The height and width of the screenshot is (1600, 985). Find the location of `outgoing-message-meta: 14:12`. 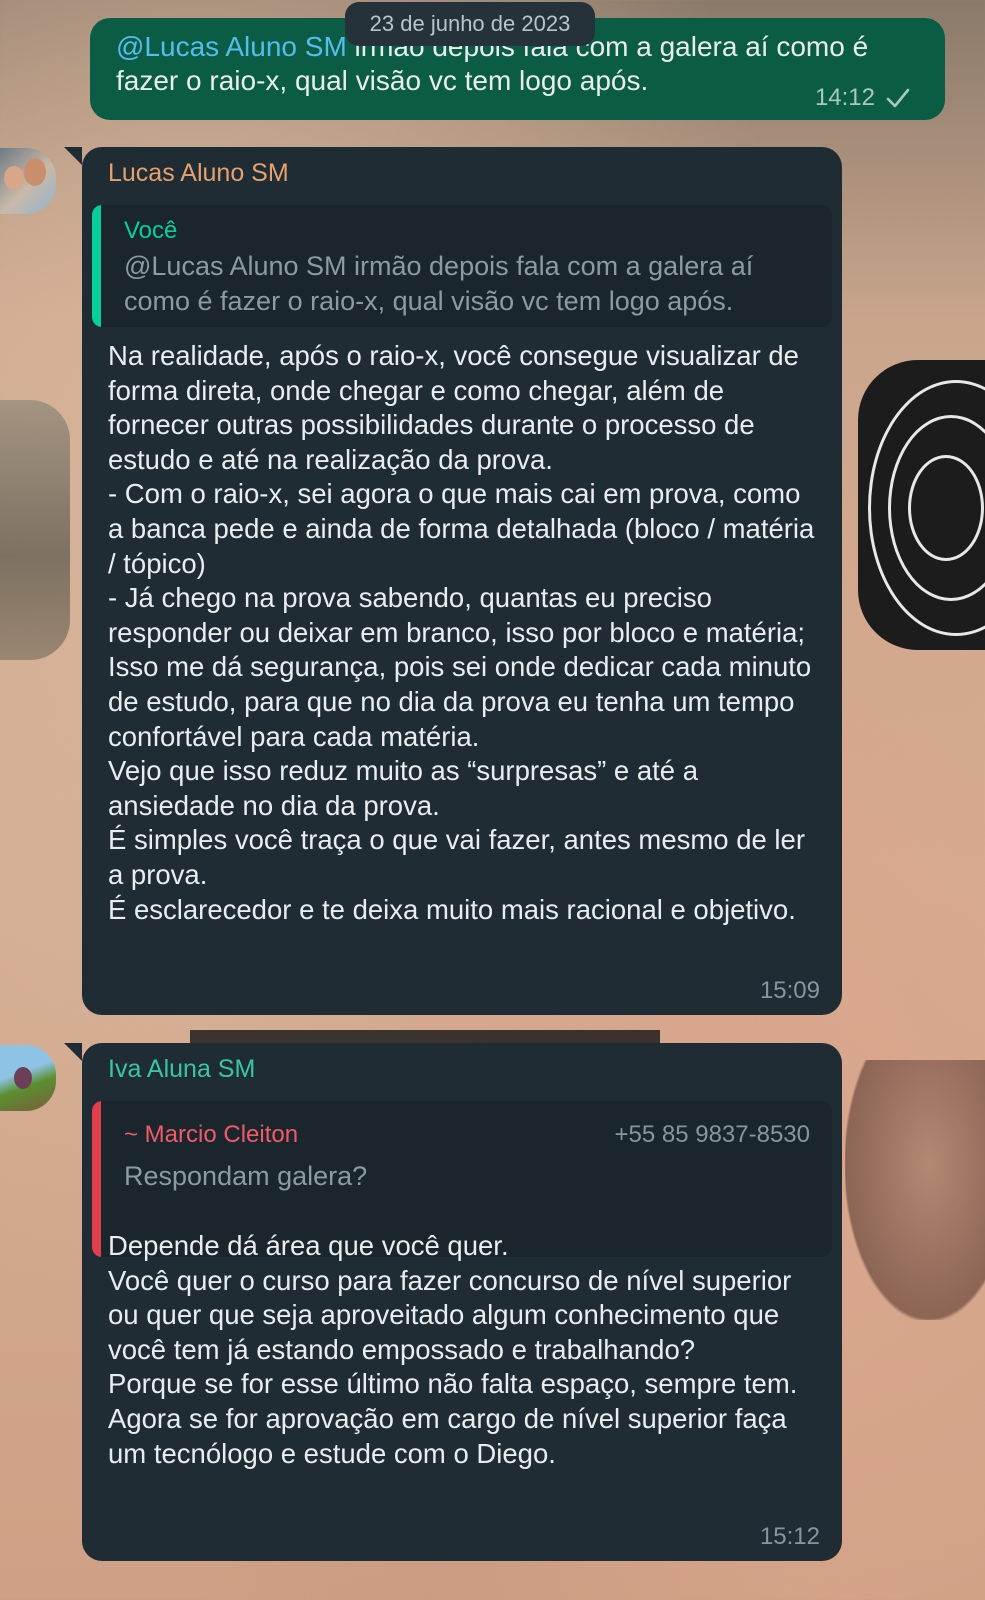

outgoing-message-meta: 14:12 is located at coordinates (863, 98).